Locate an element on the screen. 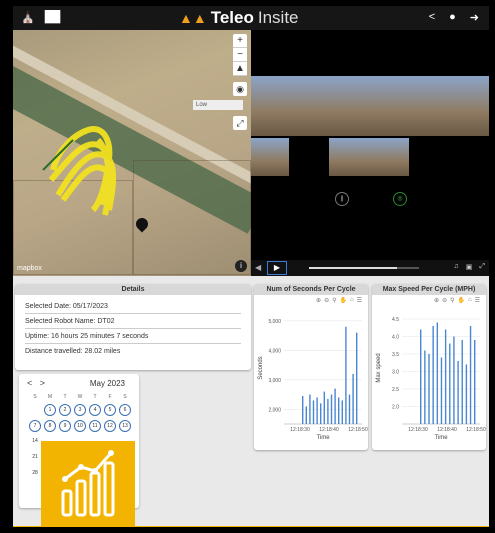 The width and height of the screenshot is (495, 533). calendar-day: 9 is located at coordinates (65, 426).